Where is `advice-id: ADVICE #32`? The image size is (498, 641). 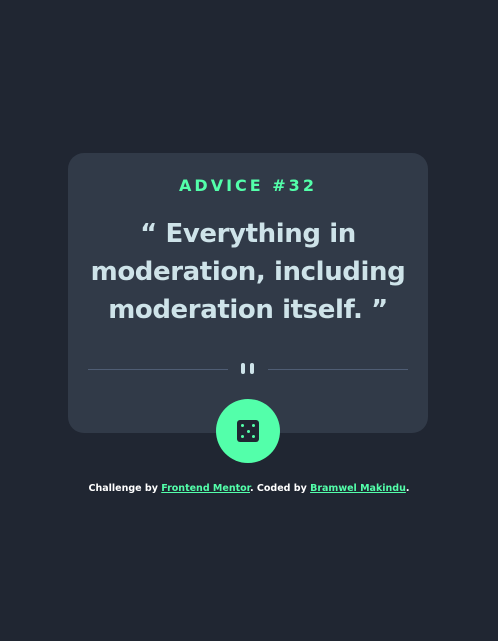 advice-id: ADVICE #32 is located at coordinates (248, 185).